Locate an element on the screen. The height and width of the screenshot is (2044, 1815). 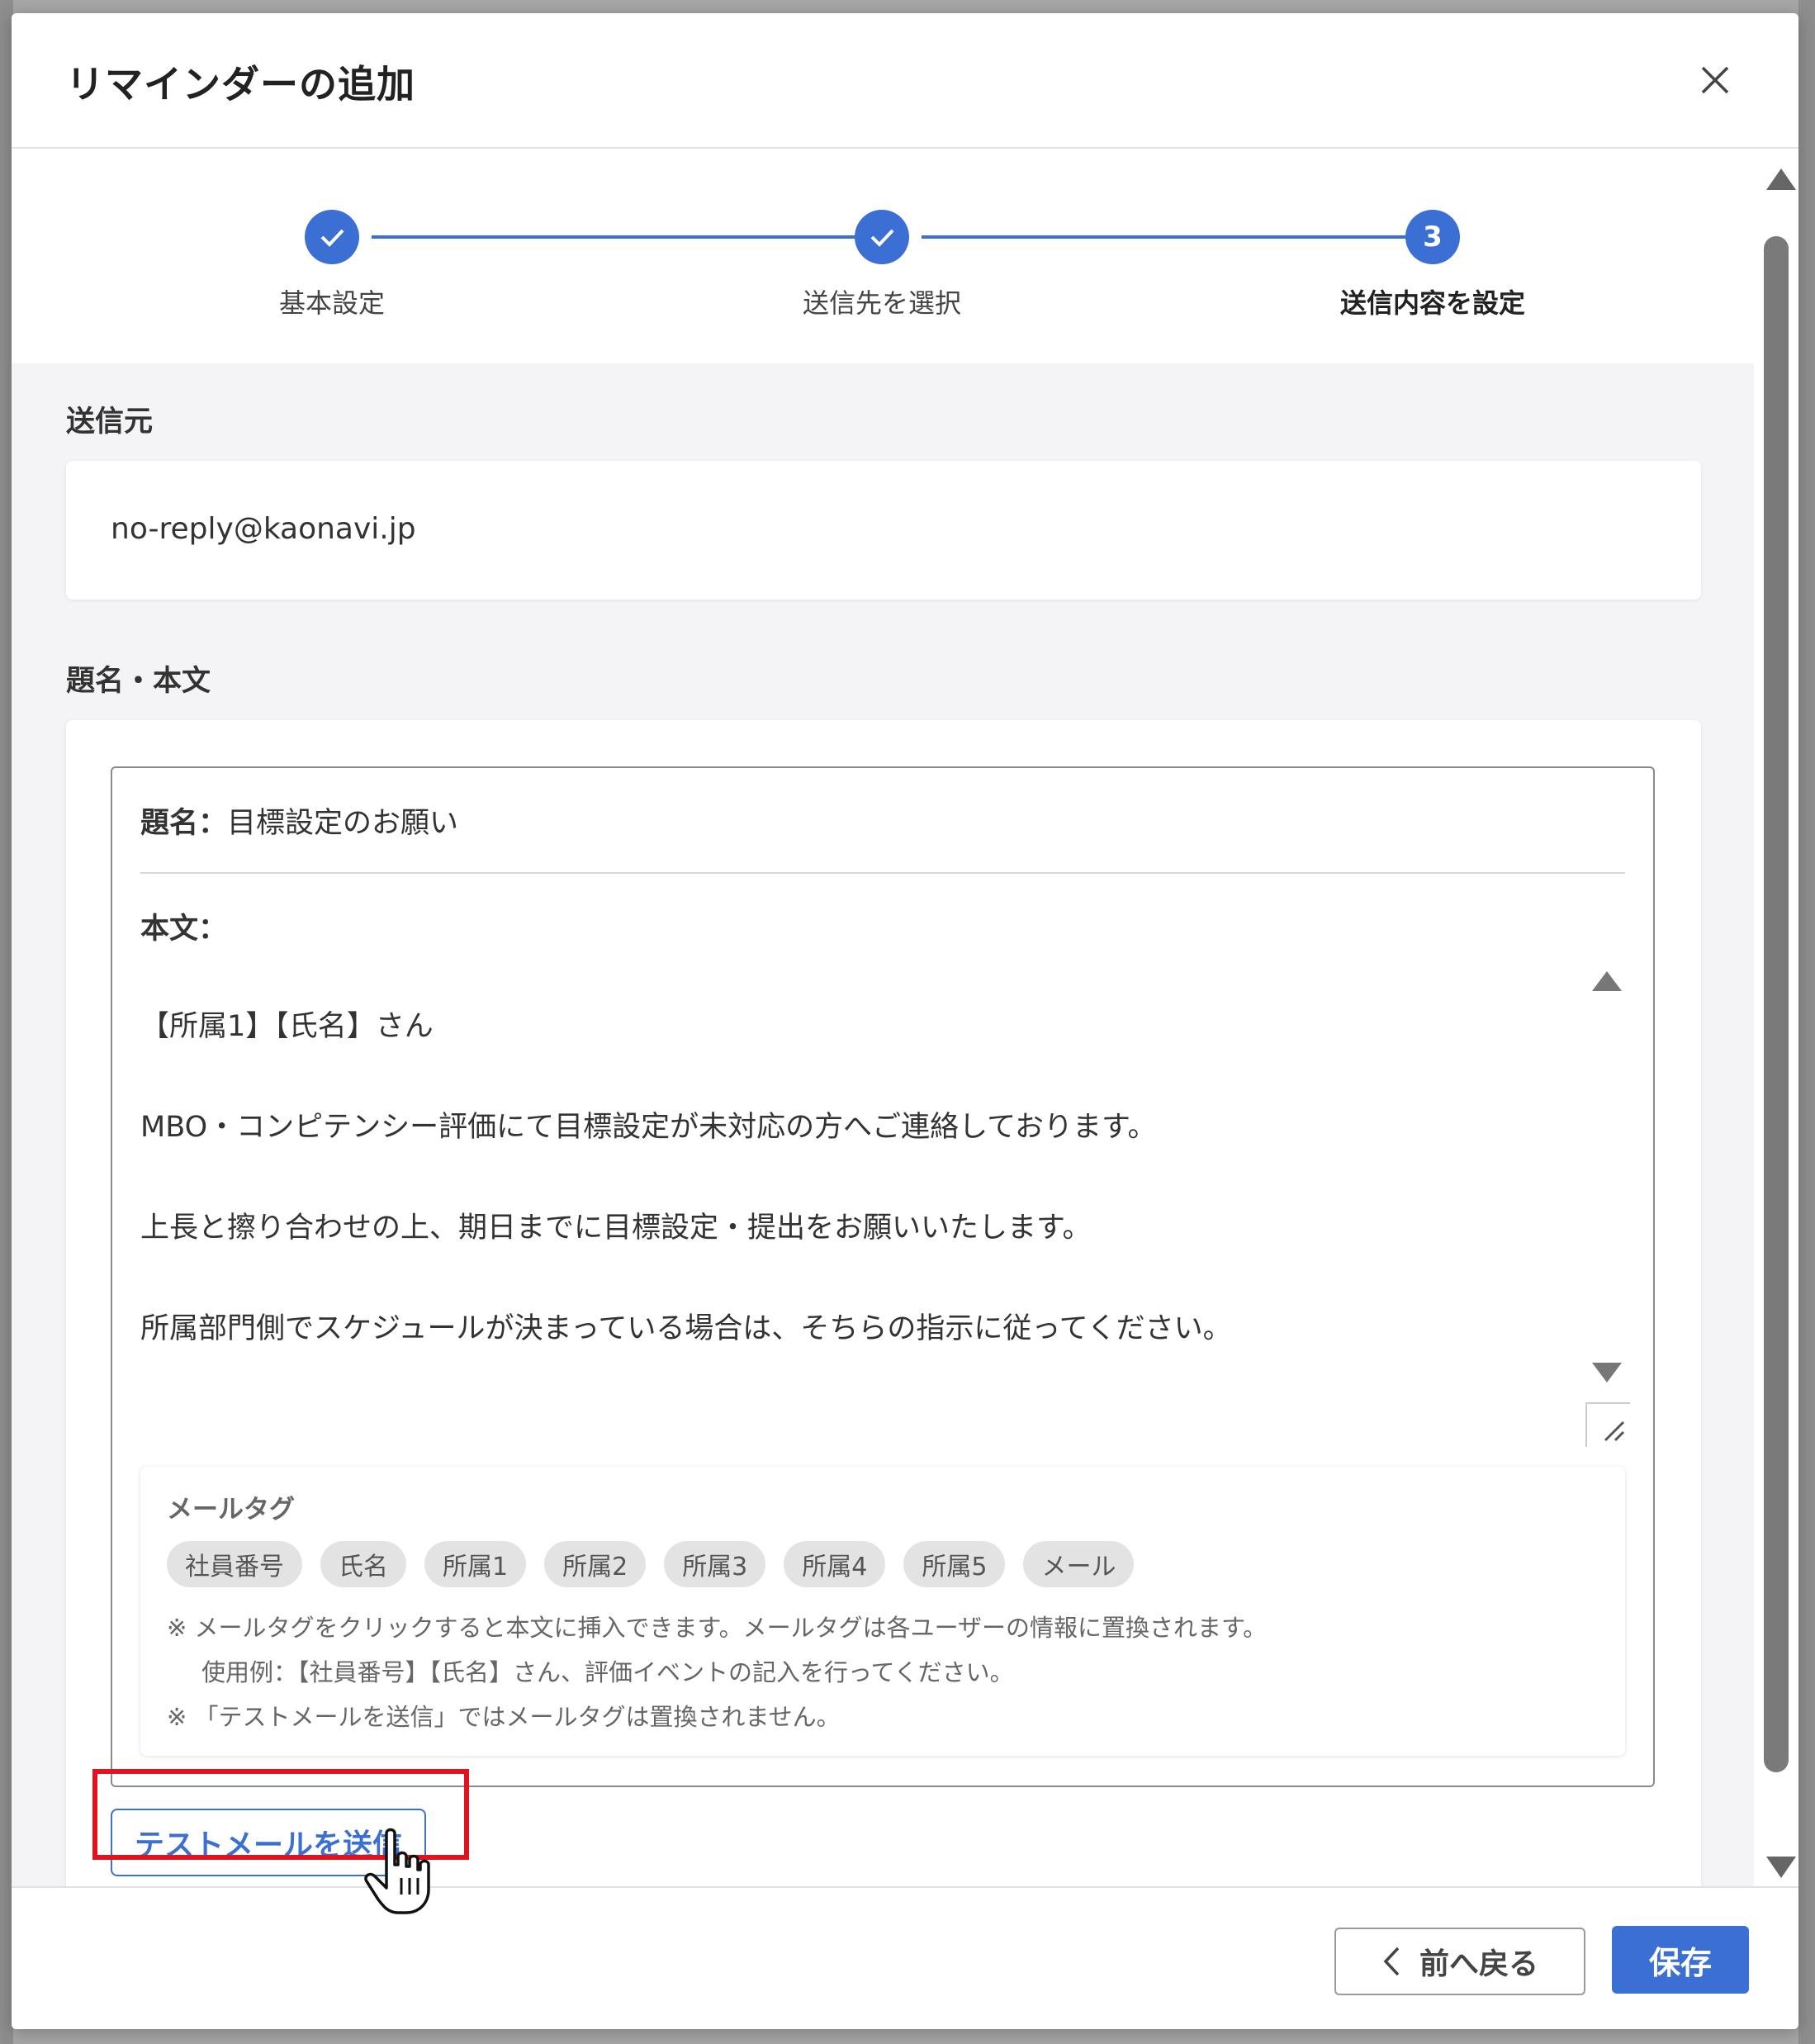
body-line: 所属部門側でスケジュールが決まっている場合は、そちらの指示に従ってください。 is located at coordinates (686, 1328).